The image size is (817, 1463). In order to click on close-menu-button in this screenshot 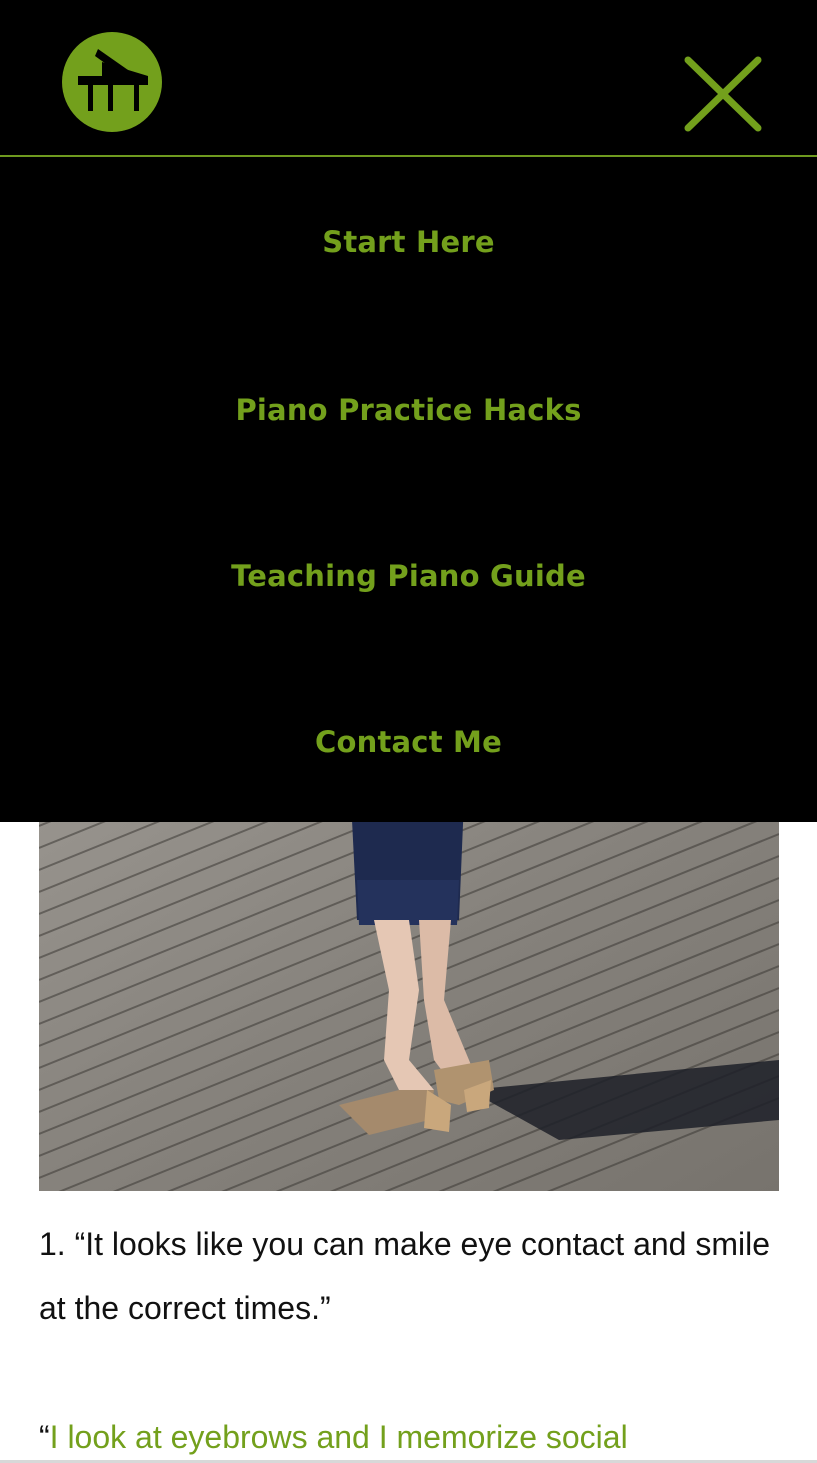, I will do `click(723, 94)`.